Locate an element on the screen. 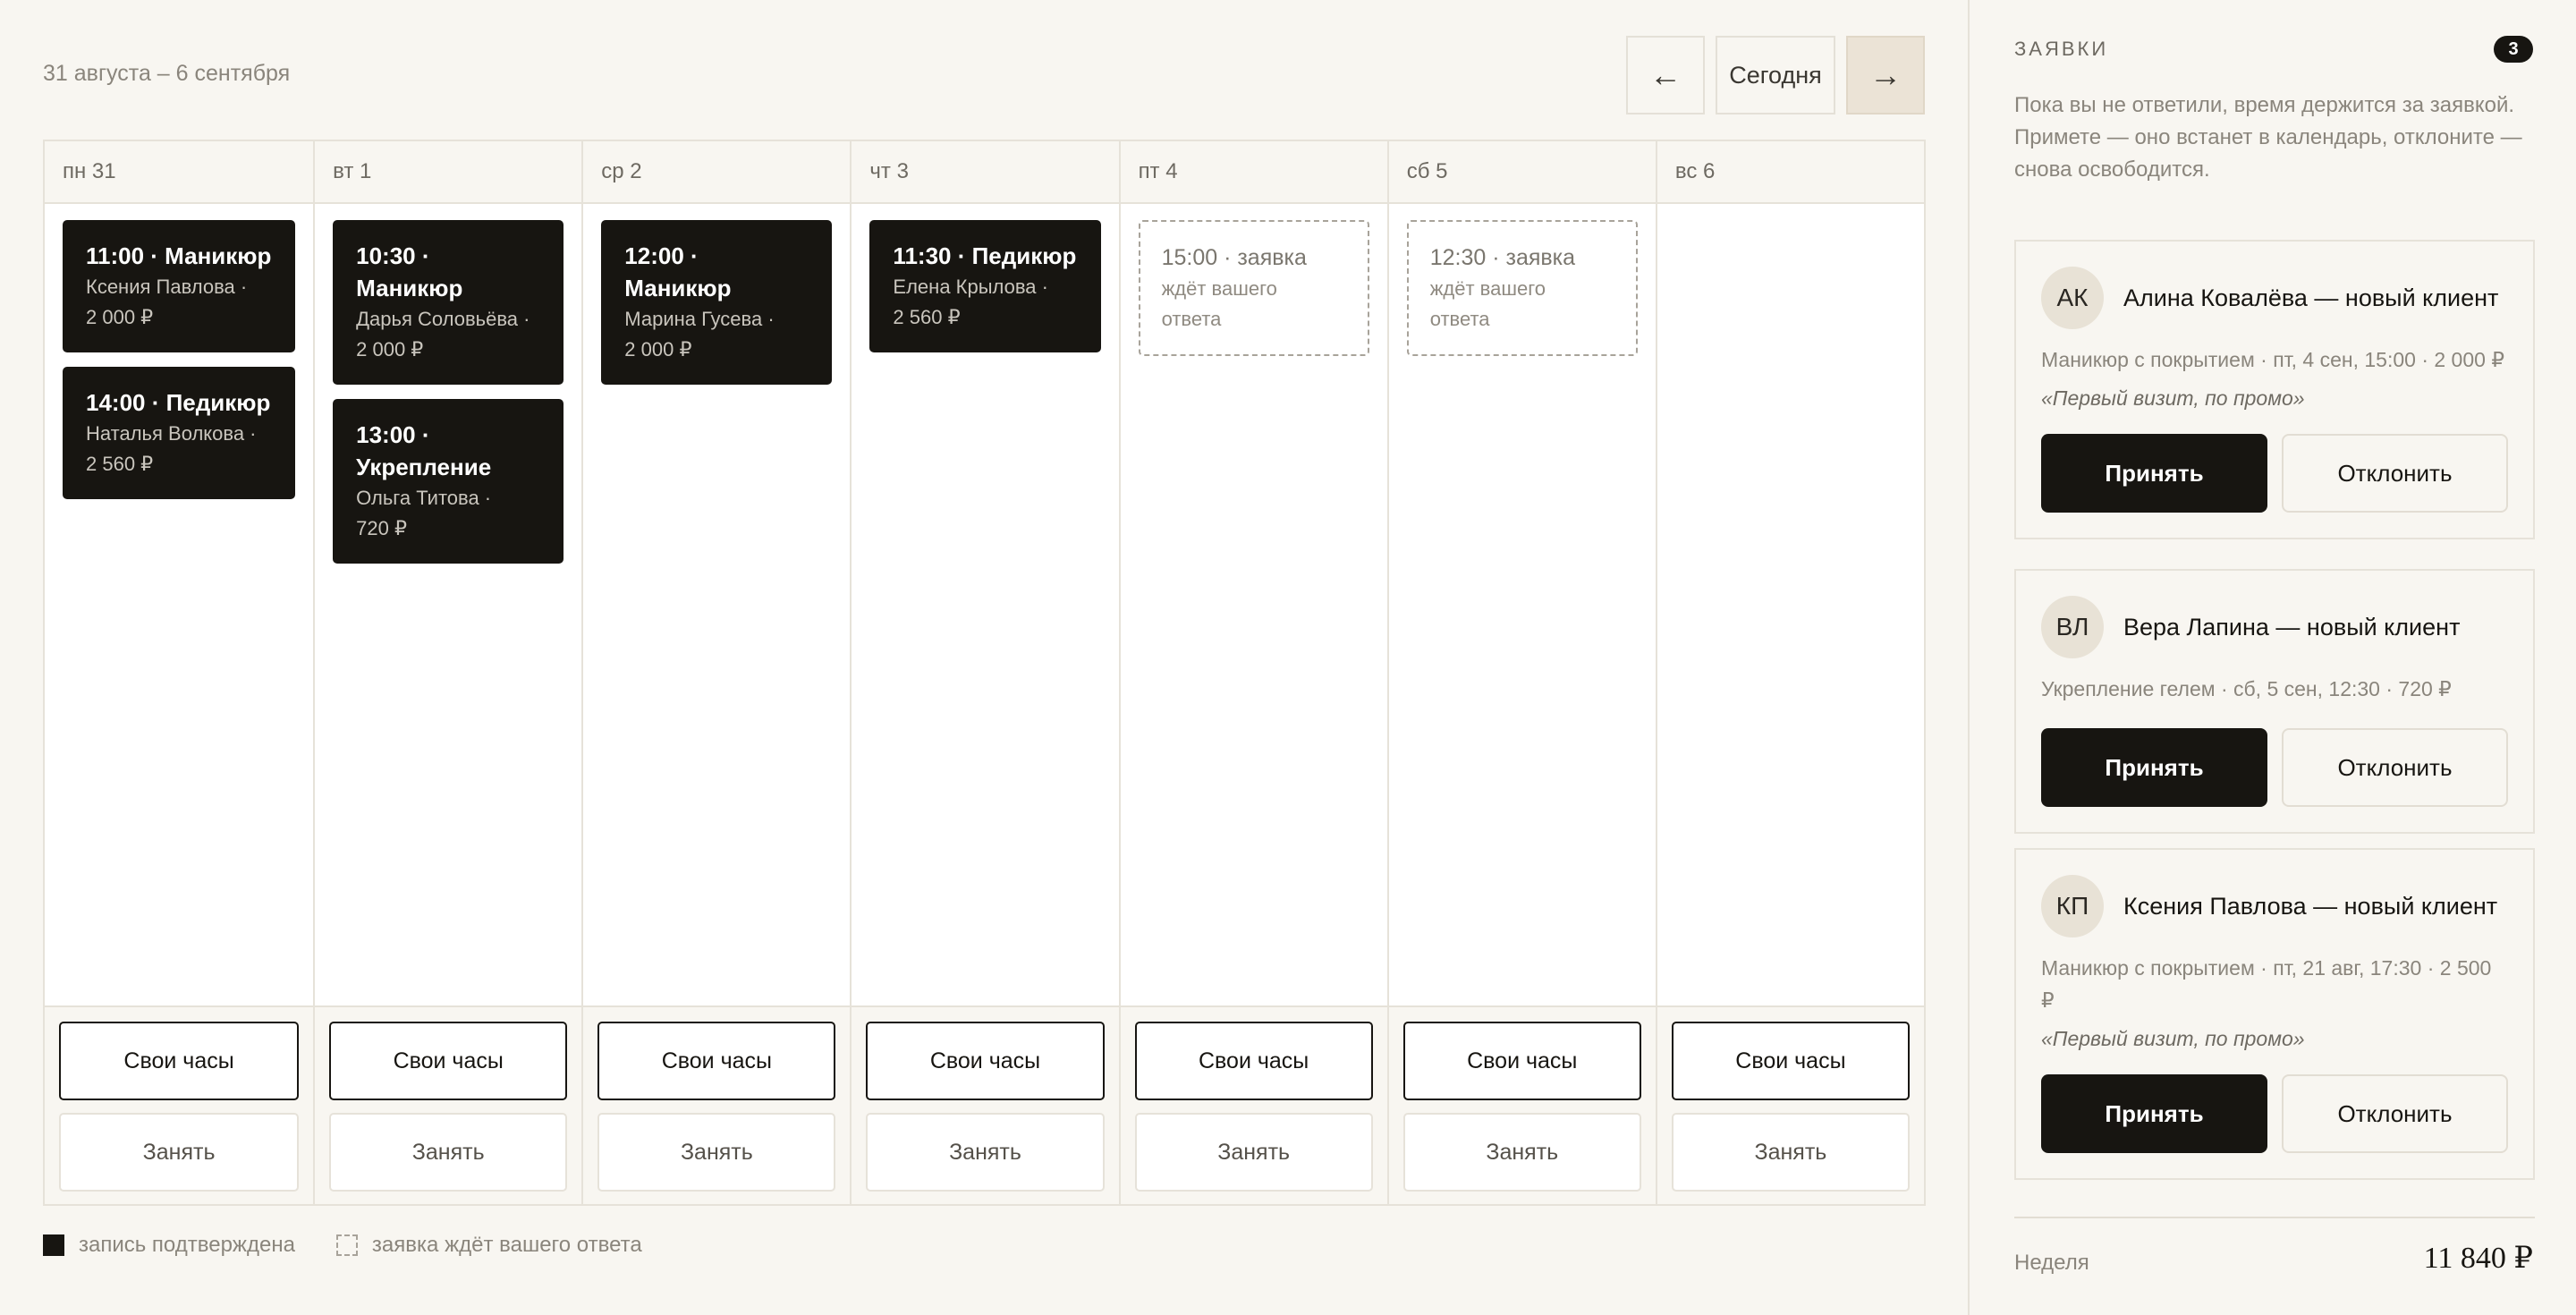  request-client-name: Ксения Павлова — новый клиент is located at coordinates (2310, 906).